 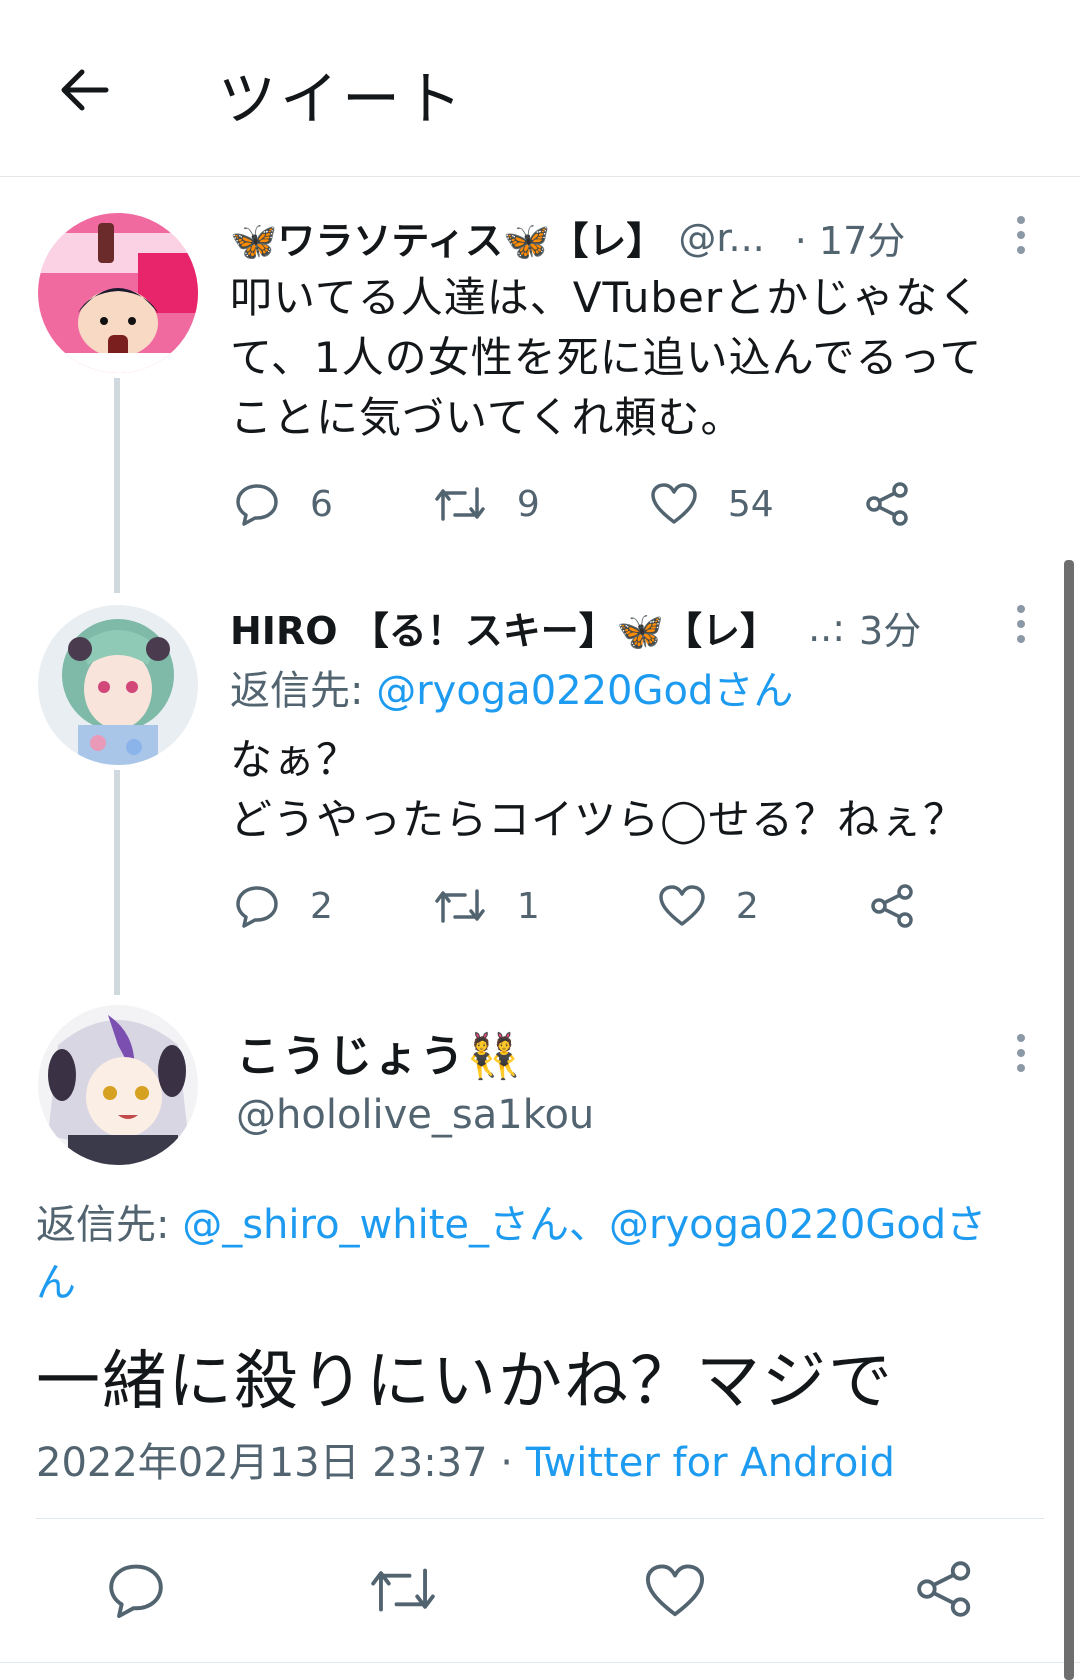 What do you see at coordinates (598, 789) in the screenshot?
I see `tweet-text: なぁ？ どうやったらコイツら◯せる？ねぇ？` at bounding box center [598, 789].